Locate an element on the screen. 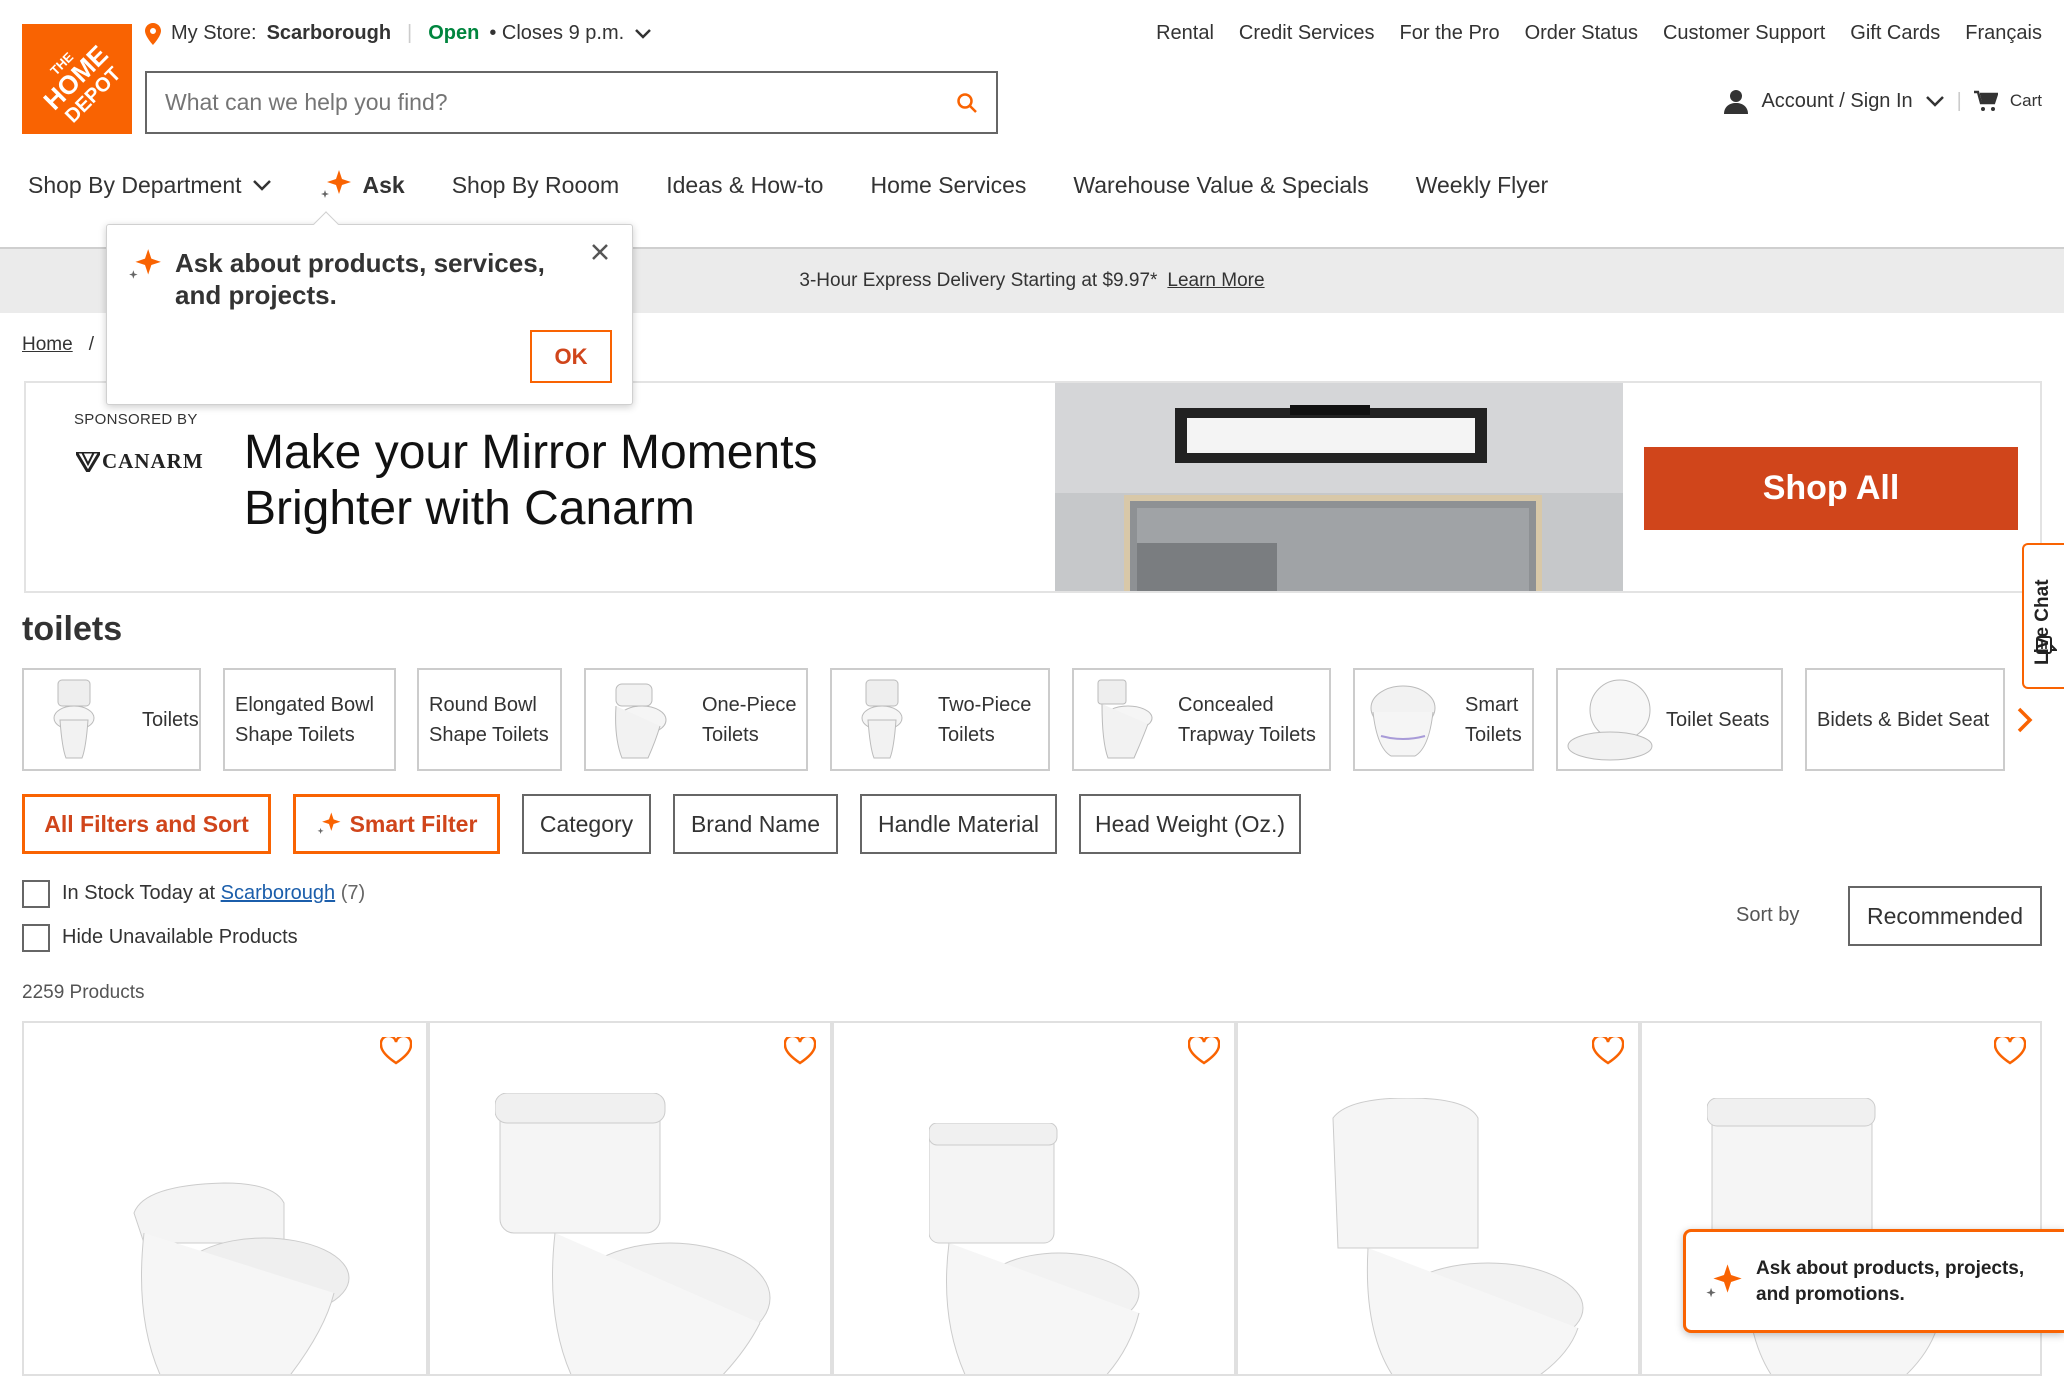 The image size is (2064, 1376). search-icon is located at coordinates (967, 103).